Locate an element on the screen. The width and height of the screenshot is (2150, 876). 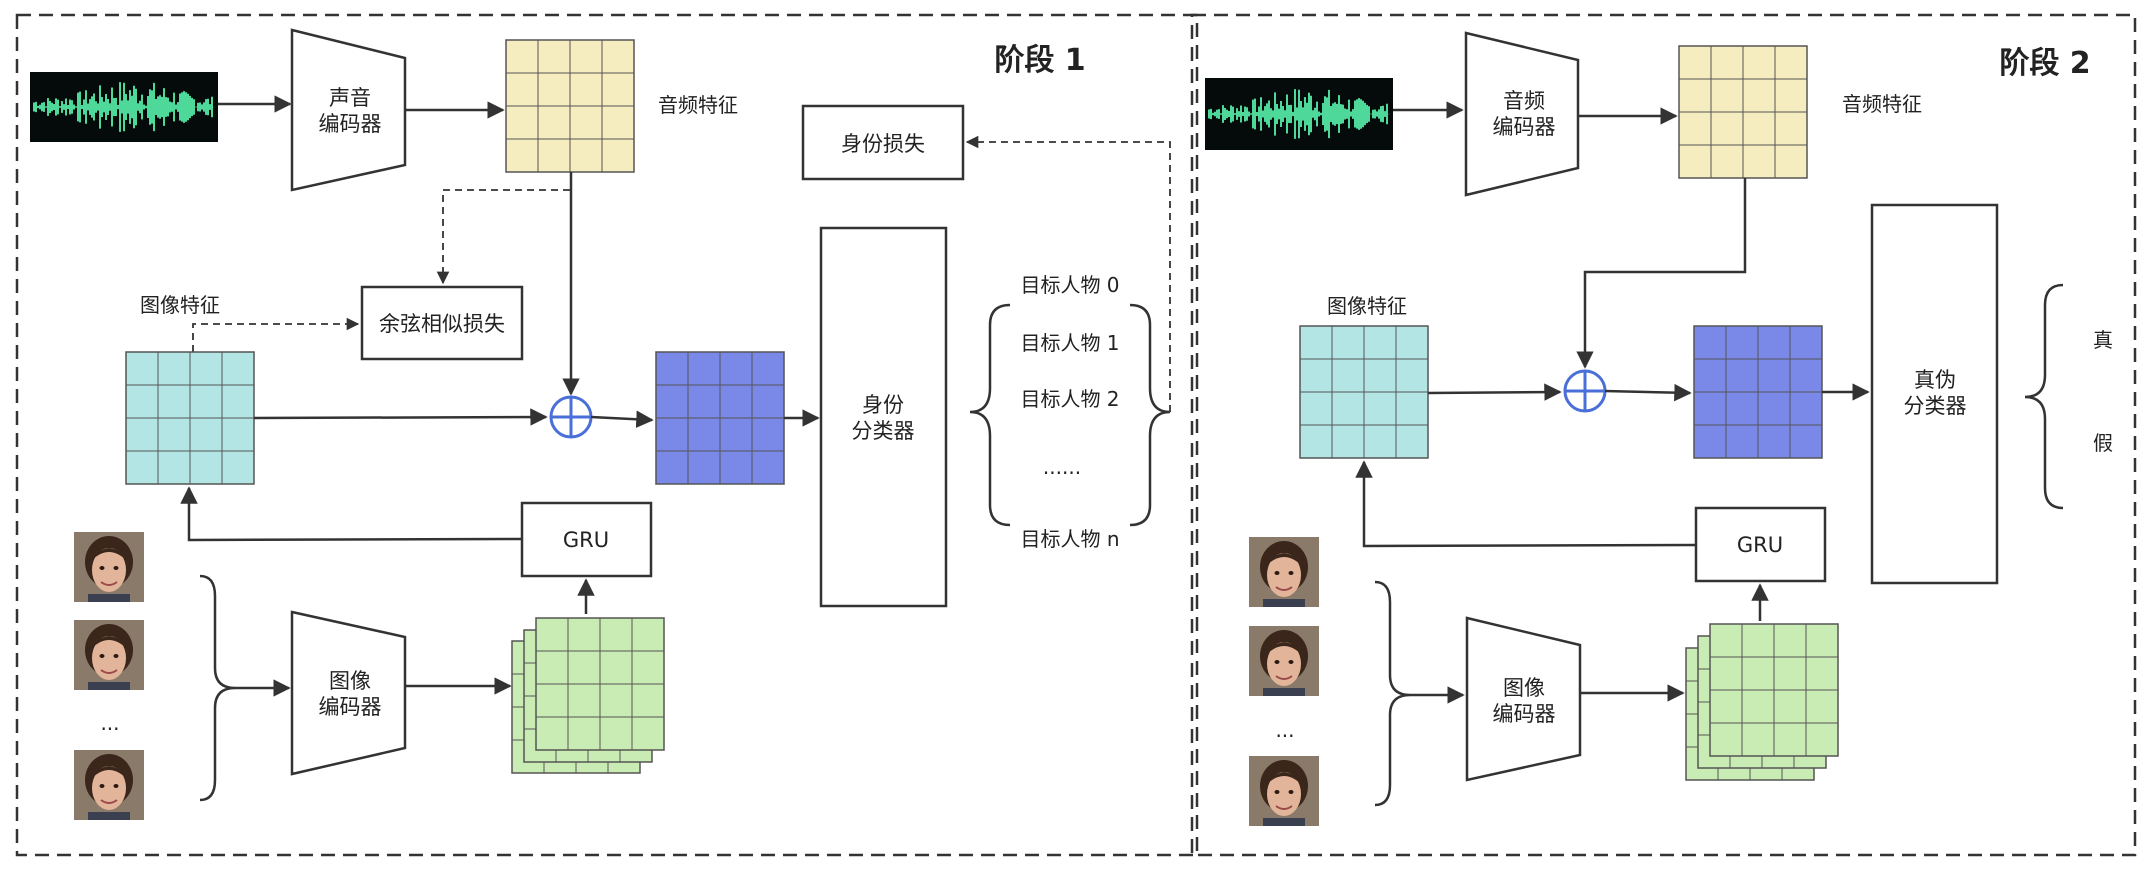
stage2-fused-feature-grid is located at coordinates (1758, 392).